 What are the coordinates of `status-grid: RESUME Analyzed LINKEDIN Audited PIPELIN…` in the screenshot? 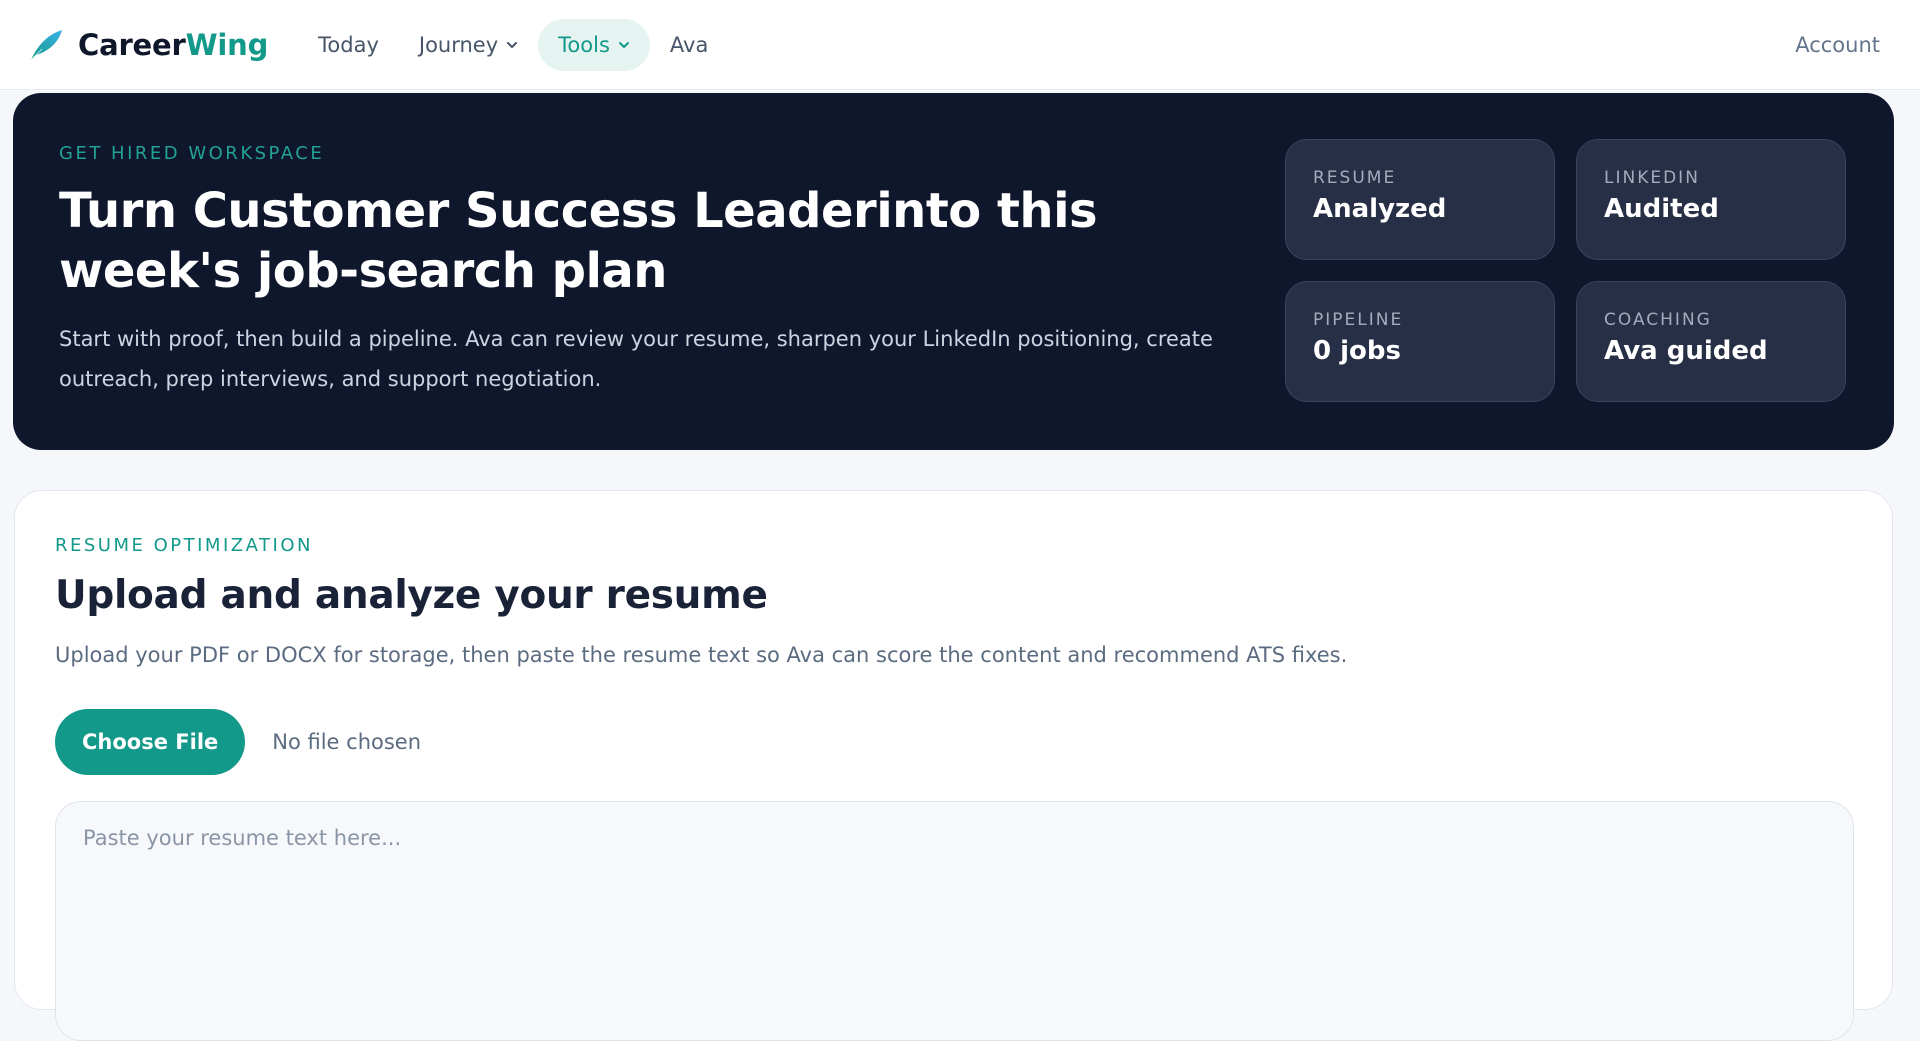 It's located at (1565, 270).